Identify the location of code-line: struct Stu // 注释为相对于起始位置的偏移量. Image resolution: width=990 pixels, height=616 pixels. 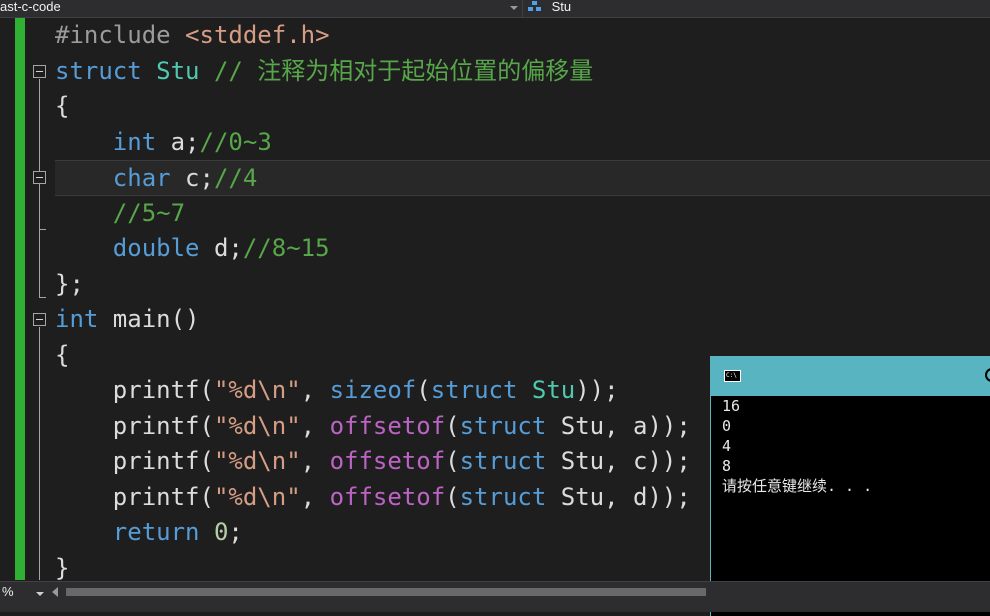
(522, 72).